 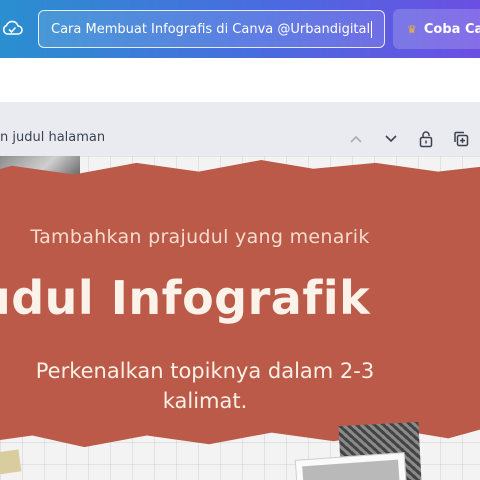 What do you see at coordinates (351, 469) in the screenshot?
I see `polaroid-image` at bounding box center [351, 469].